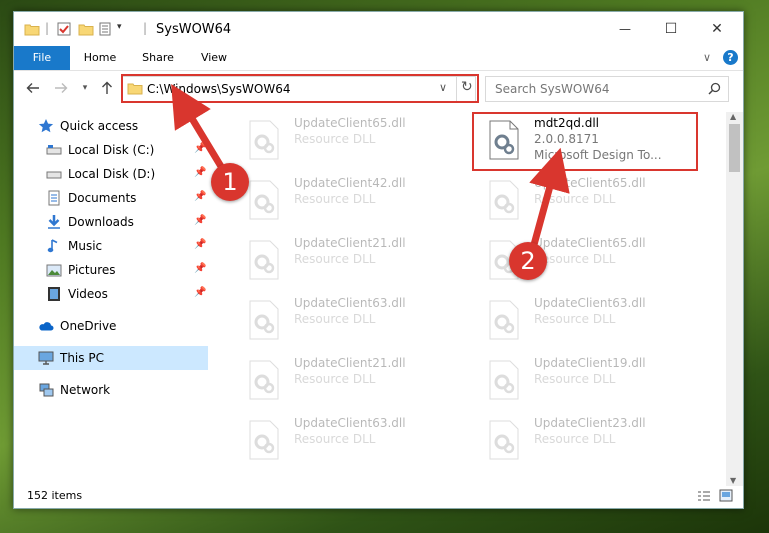 The width and height of the screenshot is (769, 533). Describe the element at coordinates (101, 222) in the screenshot. I see `nav-item-label: Downloads` at that location.